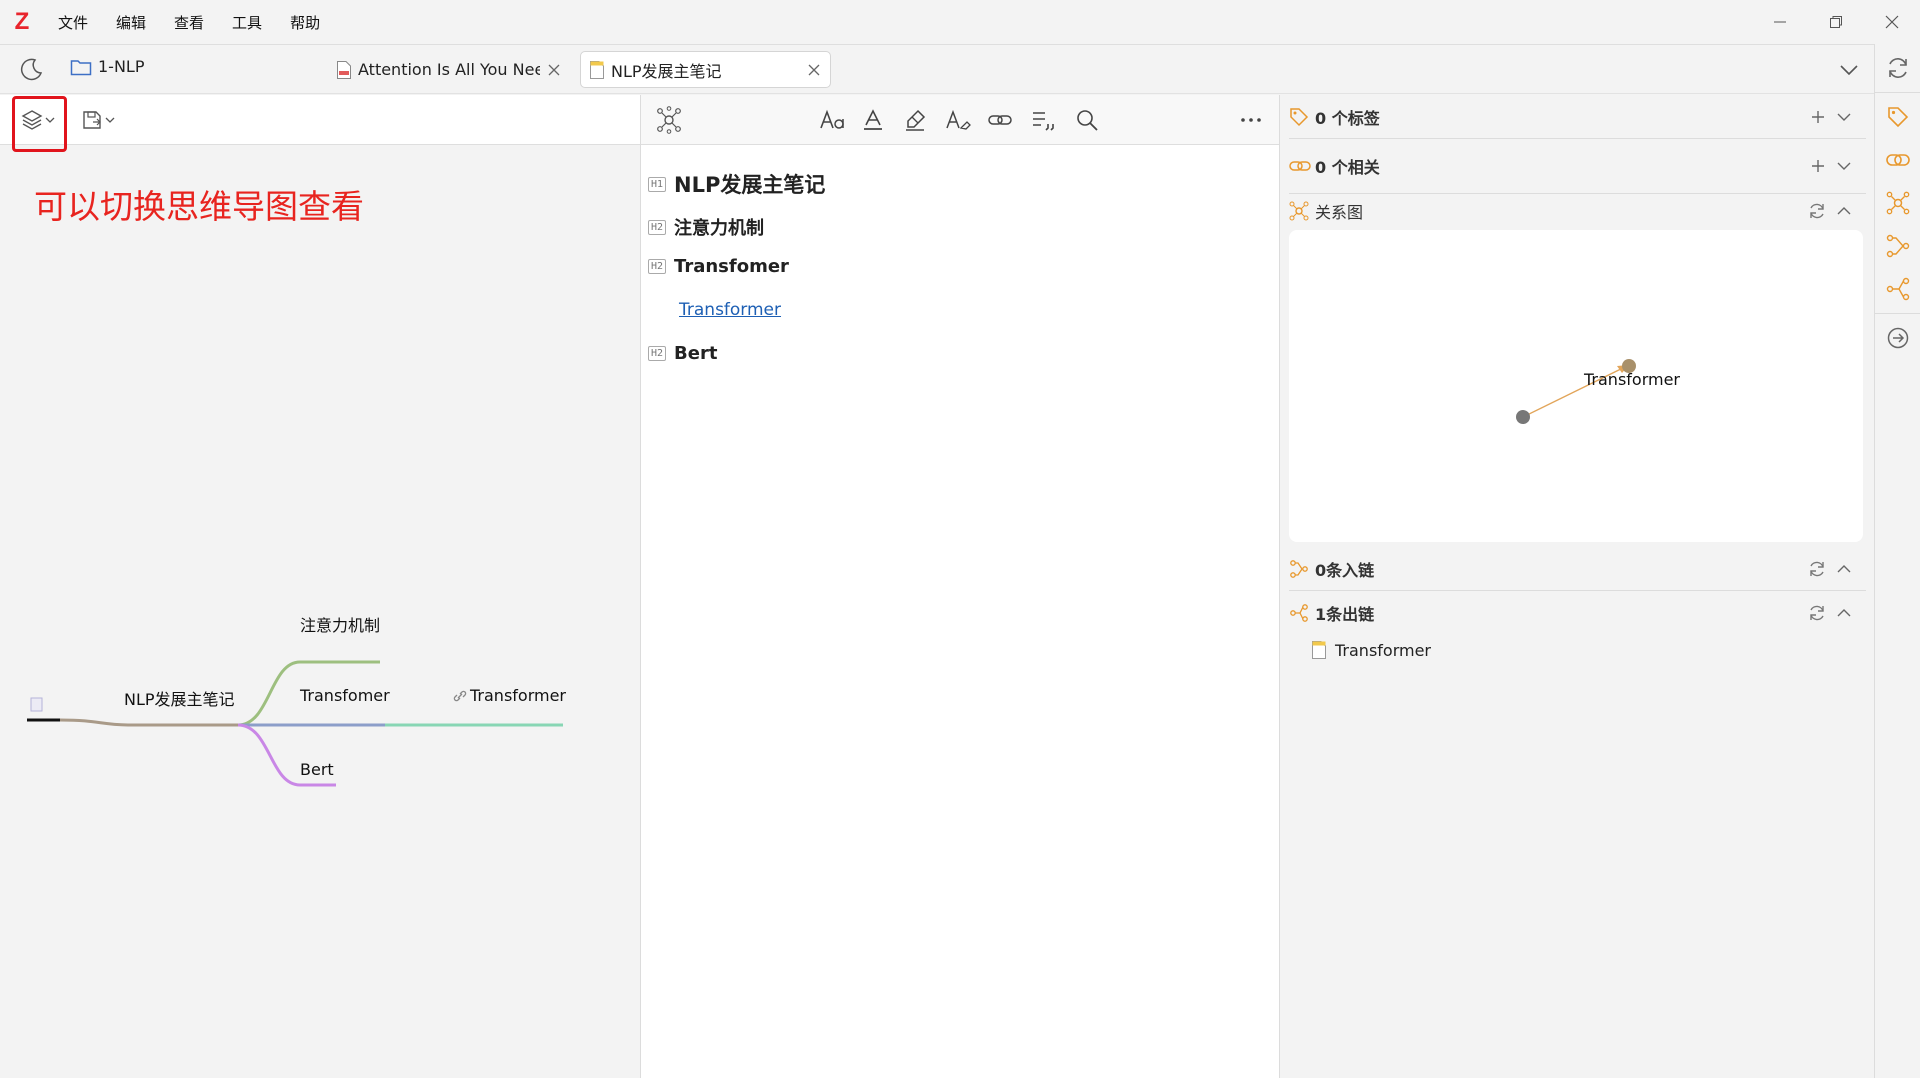 The width and height of the screenshot is (1920, 1078). I want to click on outlink-item: Transformer, so click(1371, 650).